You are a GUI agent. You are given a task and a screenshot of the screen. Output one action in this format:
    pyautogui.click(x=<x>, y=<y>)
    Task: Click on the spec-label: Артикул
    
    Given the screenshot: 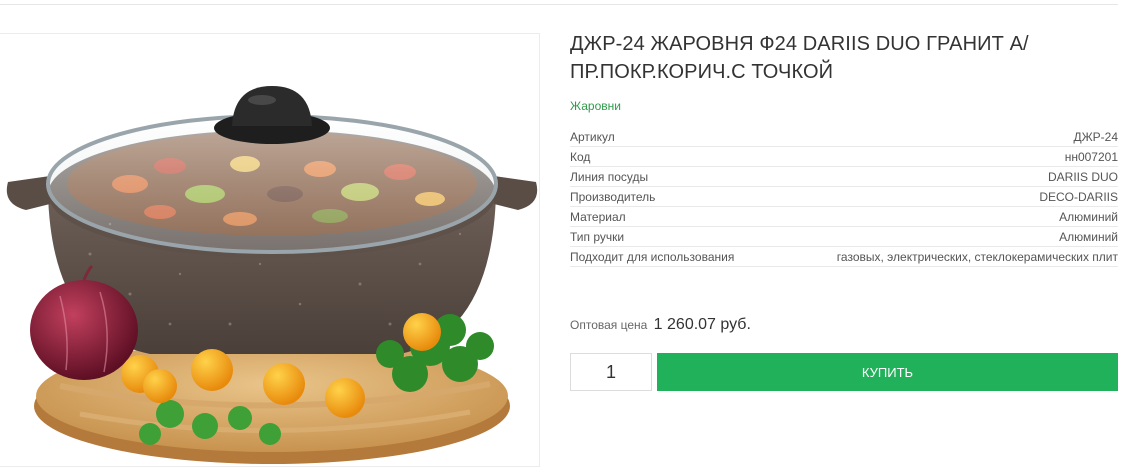 What is the action you would take?
    pyautogui.click(x=671, y=137)
    